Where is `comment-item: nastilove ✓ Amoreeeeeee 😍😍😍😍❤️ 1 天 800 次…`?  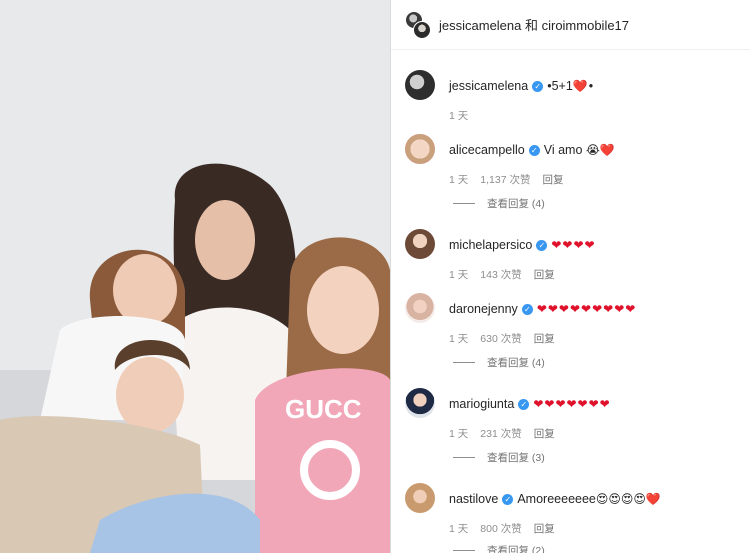 comment-item: nastilove ✓ Amoreeeeeee 😍😍😍😍❤️ 1 天 800 次… is located at coordinates (533, 509).